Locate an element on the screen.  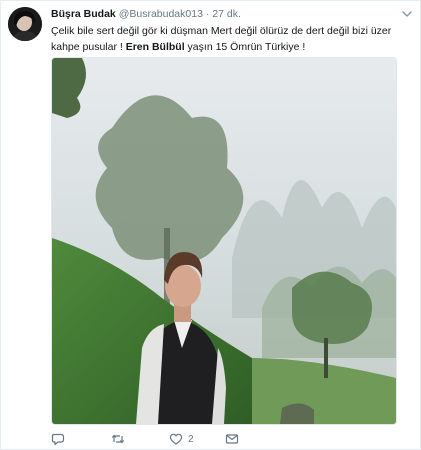
author-handle: @Busrabudak013 is located at coordinates (161, 14).